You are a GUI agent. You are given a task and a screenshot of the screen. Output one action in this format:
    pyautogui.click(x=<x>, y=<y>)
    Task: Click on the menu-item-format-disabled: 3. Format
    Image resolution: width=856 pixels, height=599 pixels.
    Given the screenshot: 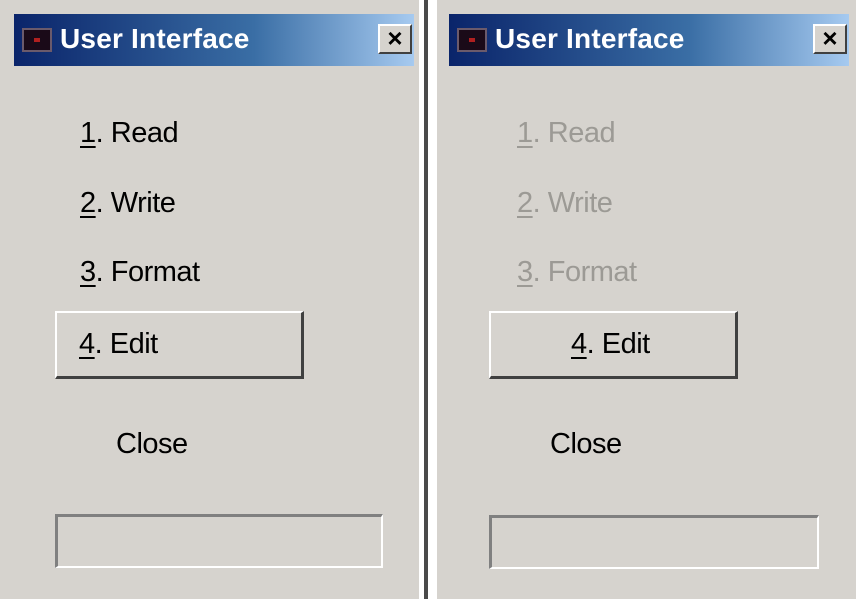 What is the action you would take?
    pyautogui.click(x=577, y=272)
    